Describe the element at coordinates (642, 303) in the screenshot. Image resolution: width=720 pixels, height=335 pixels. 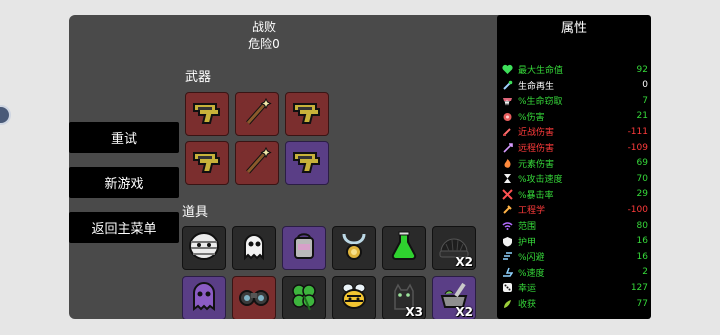
I see `stat-value: 77` at that location.